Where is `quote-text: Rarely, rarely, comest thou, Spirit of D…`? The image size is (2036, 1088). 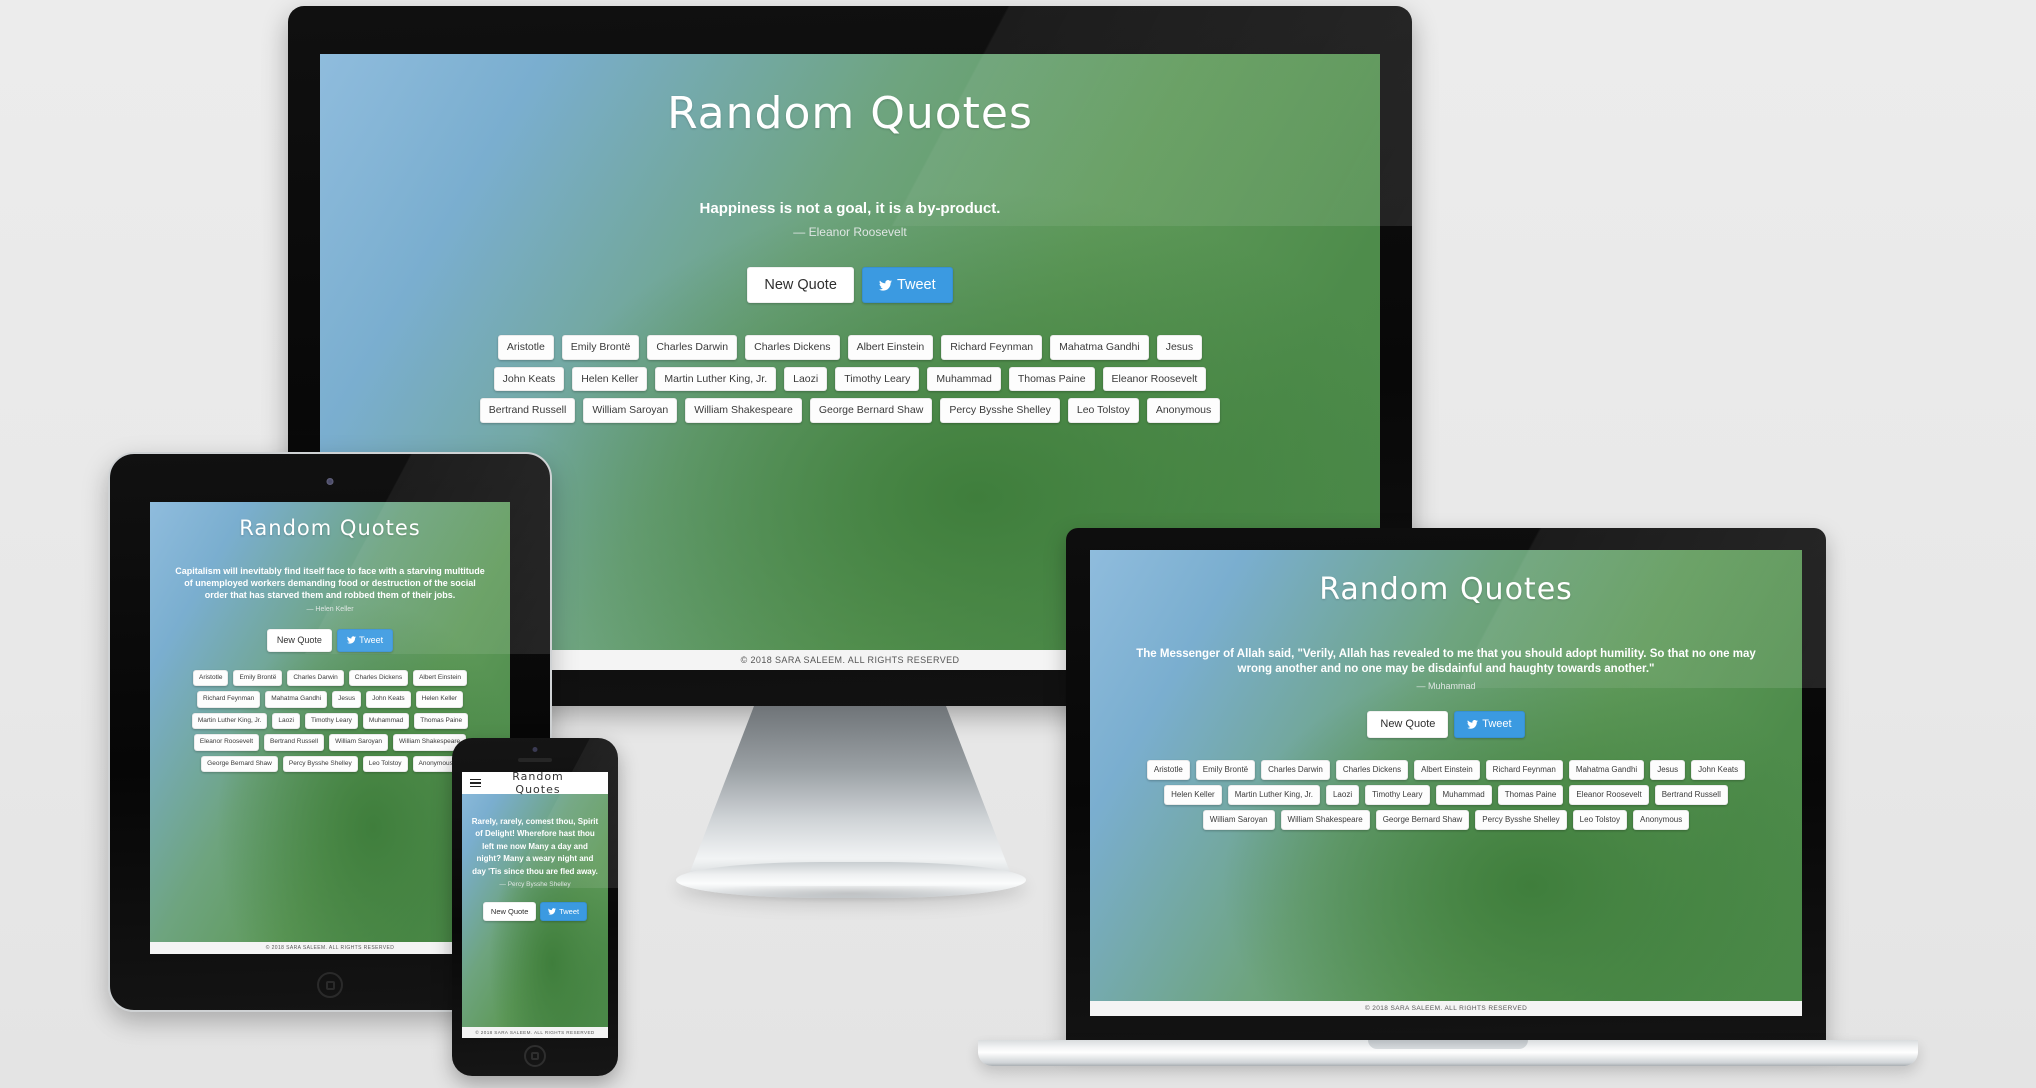
quote-text: Rarely, rarely, comest thou, Spirit of D… is located at coordinates (535, 846).